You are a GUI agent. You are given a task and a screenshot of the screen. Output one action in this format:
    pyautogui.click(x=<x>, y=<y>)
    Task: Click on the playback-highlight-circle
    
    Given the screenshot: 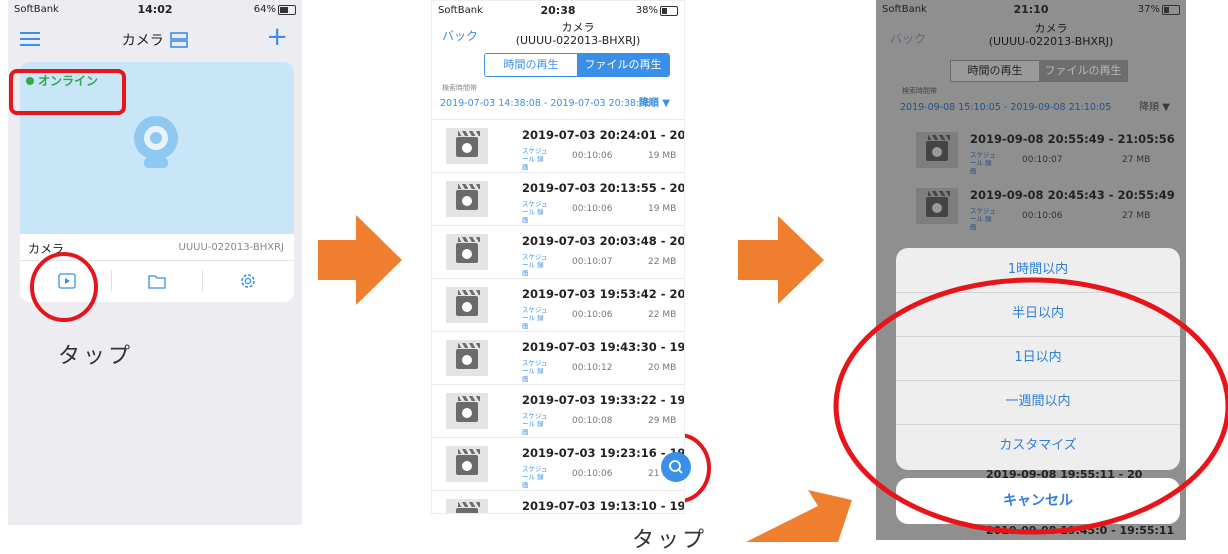 What is the action you would take?
    pyautogui.click(x=64, y=287)
    